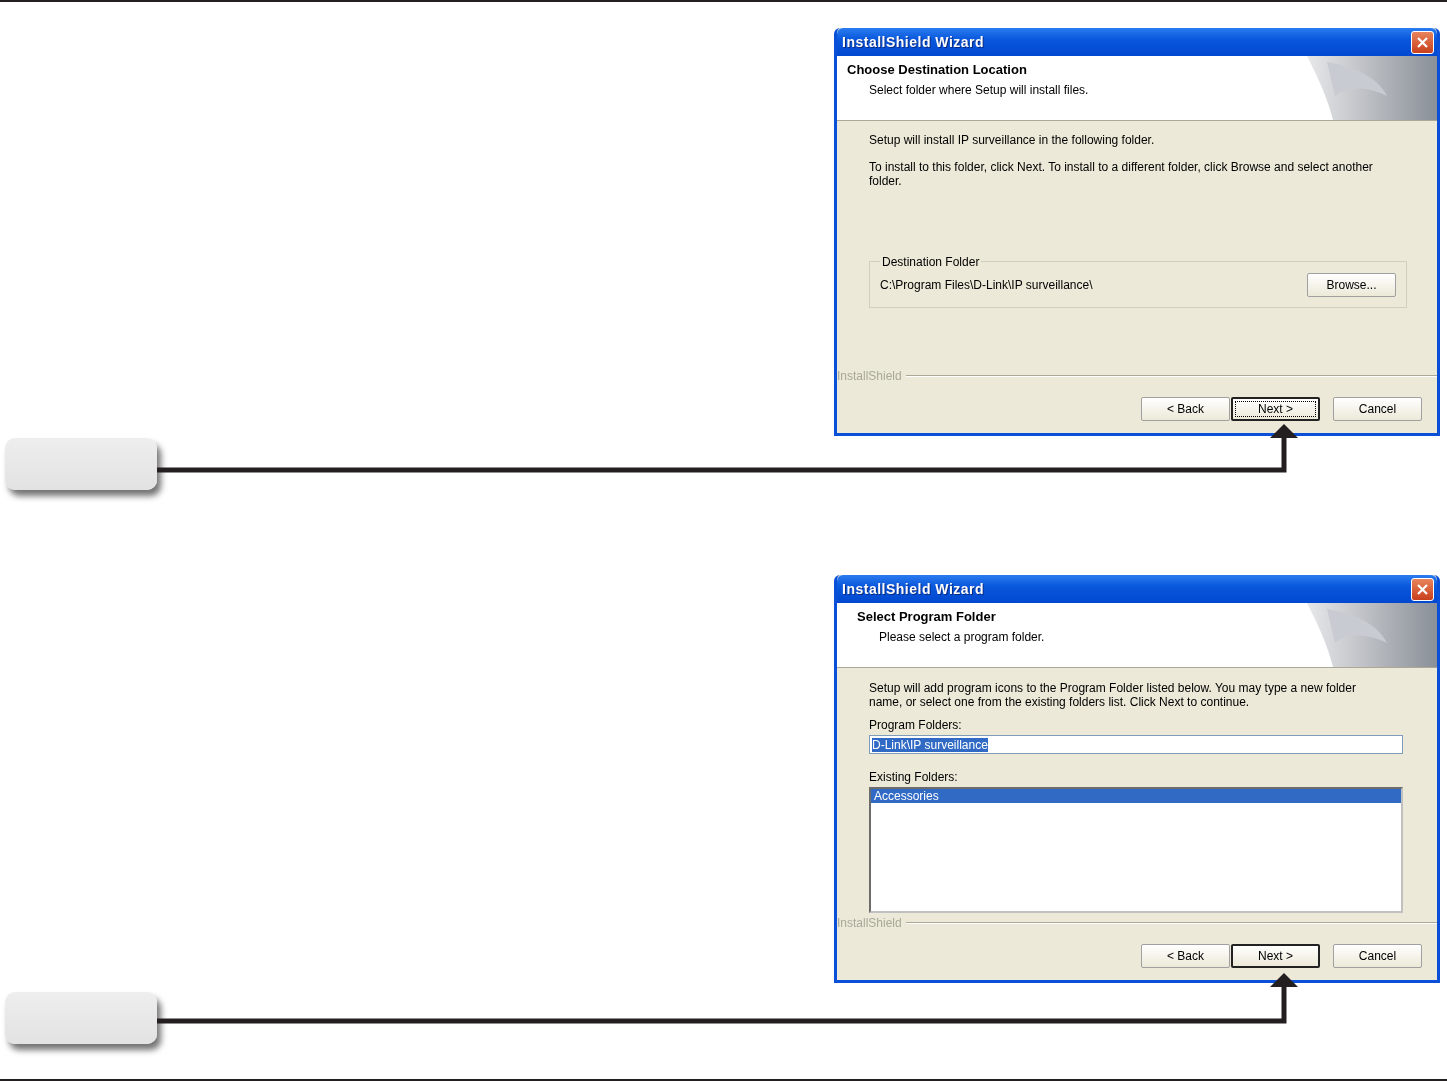  What do you see at coordinates (1136, 744) in the screenshot?
I see `program-folder-field: D-Link\IP surveillance` at bounding box center [1136, 744].